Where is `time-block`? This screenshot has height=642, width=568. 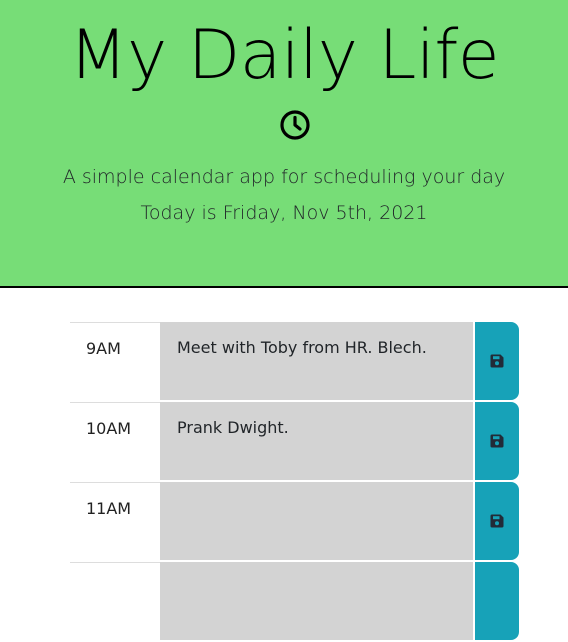
time-block is located at coordinates (294, 601).